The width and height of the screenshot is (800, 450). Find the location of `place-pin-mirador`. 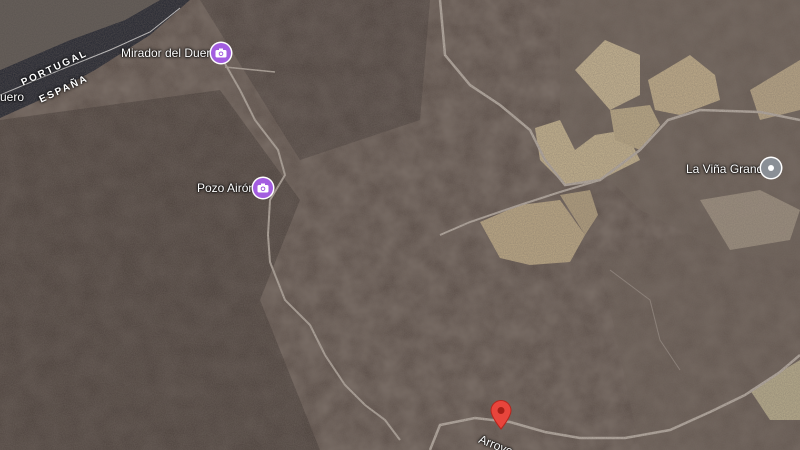

place-pin-mirador is located at coordinates (221, 53).